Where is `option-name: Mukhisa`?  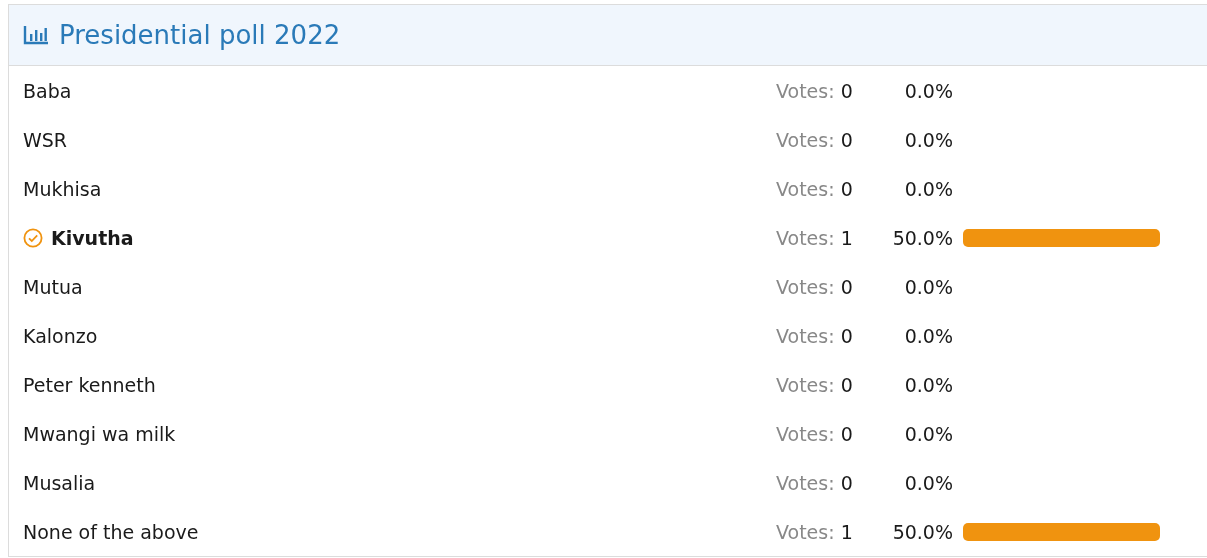
option-name: Mukhisa is located at coordinates (62, 188).